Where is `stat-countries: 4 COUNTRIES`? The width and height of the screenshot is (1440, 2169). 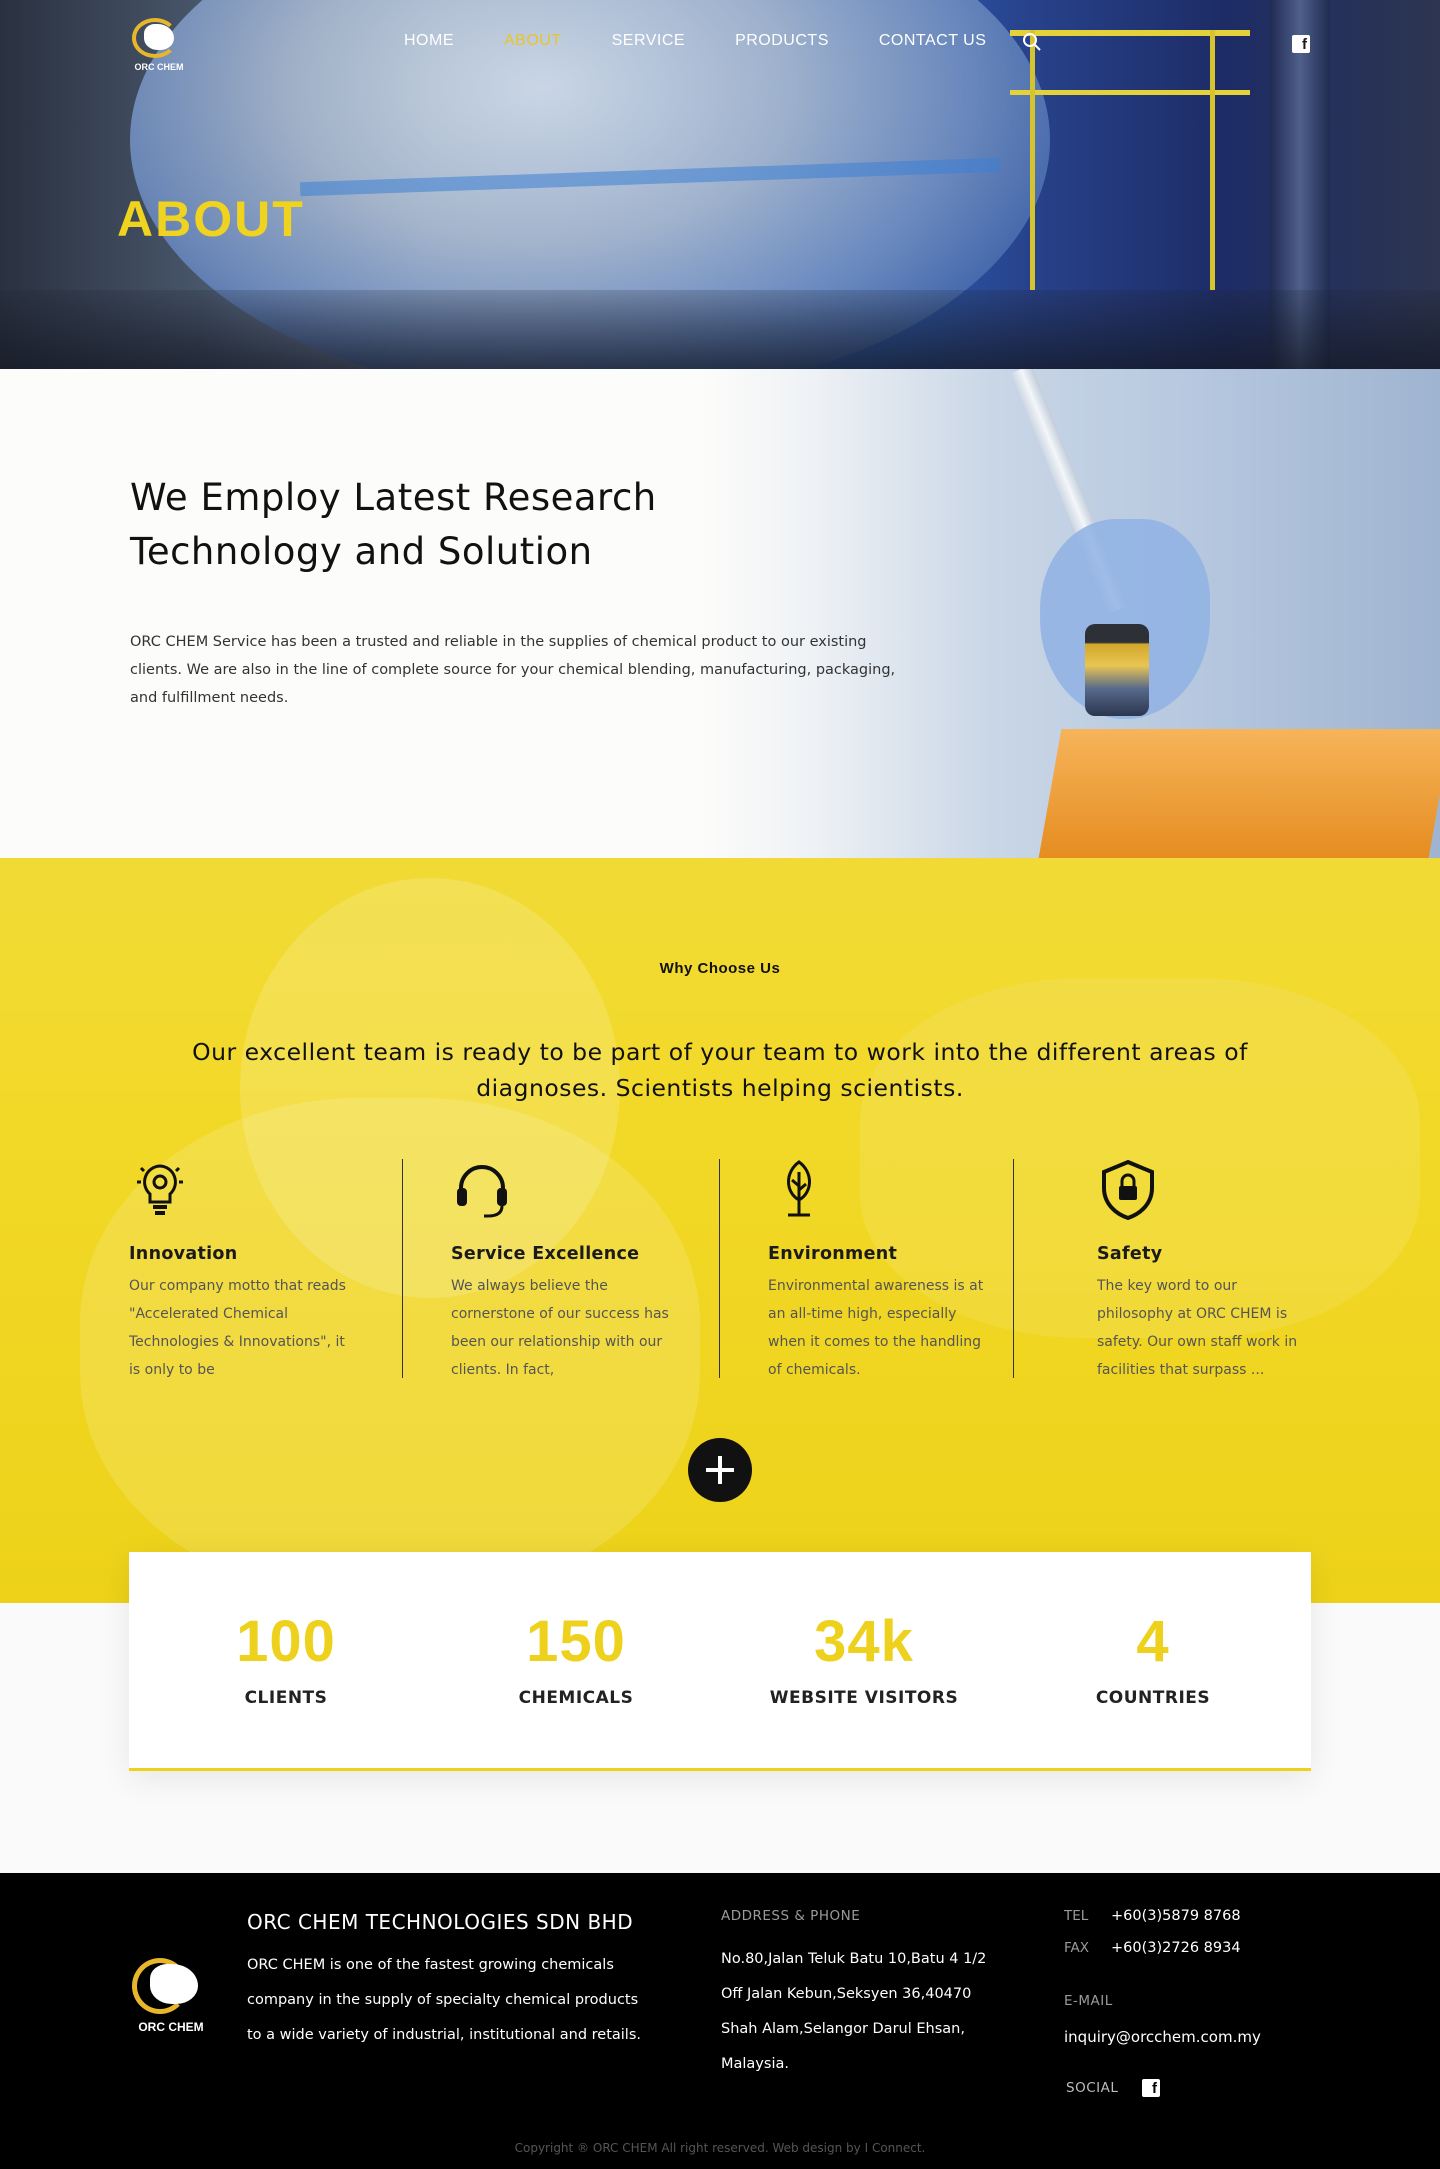
stat-countries: 4 COUNTRIES is located at coordinates (1153, 1659).